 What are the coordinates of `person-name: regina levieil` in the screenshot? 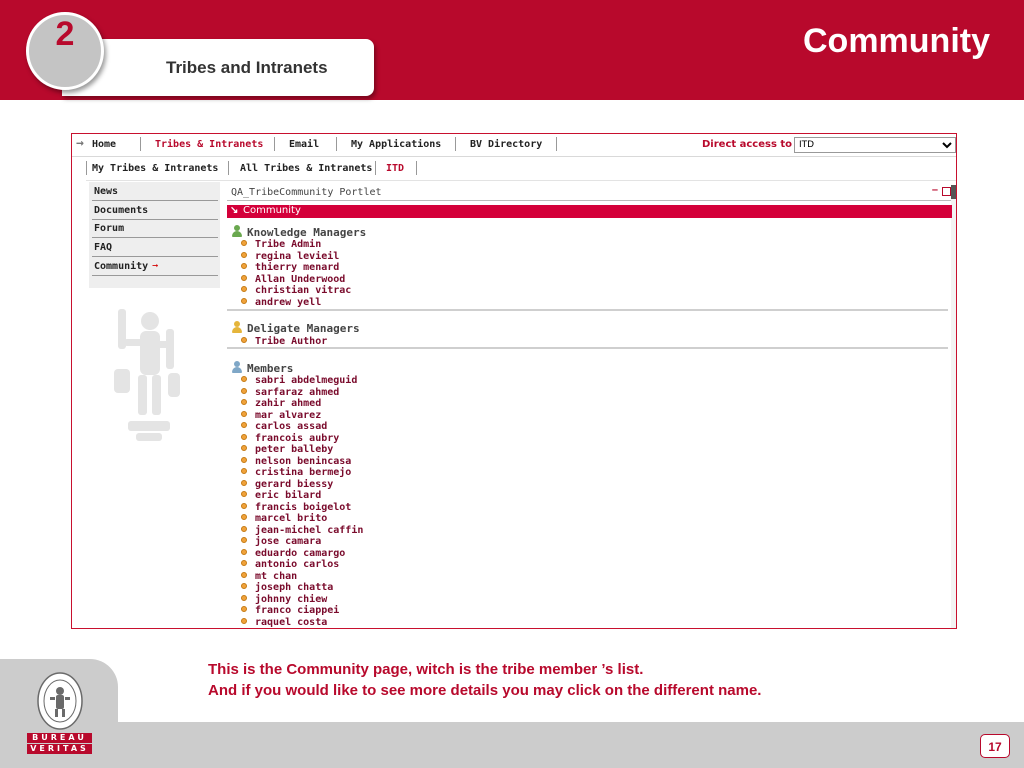 It's located at (297, 256).